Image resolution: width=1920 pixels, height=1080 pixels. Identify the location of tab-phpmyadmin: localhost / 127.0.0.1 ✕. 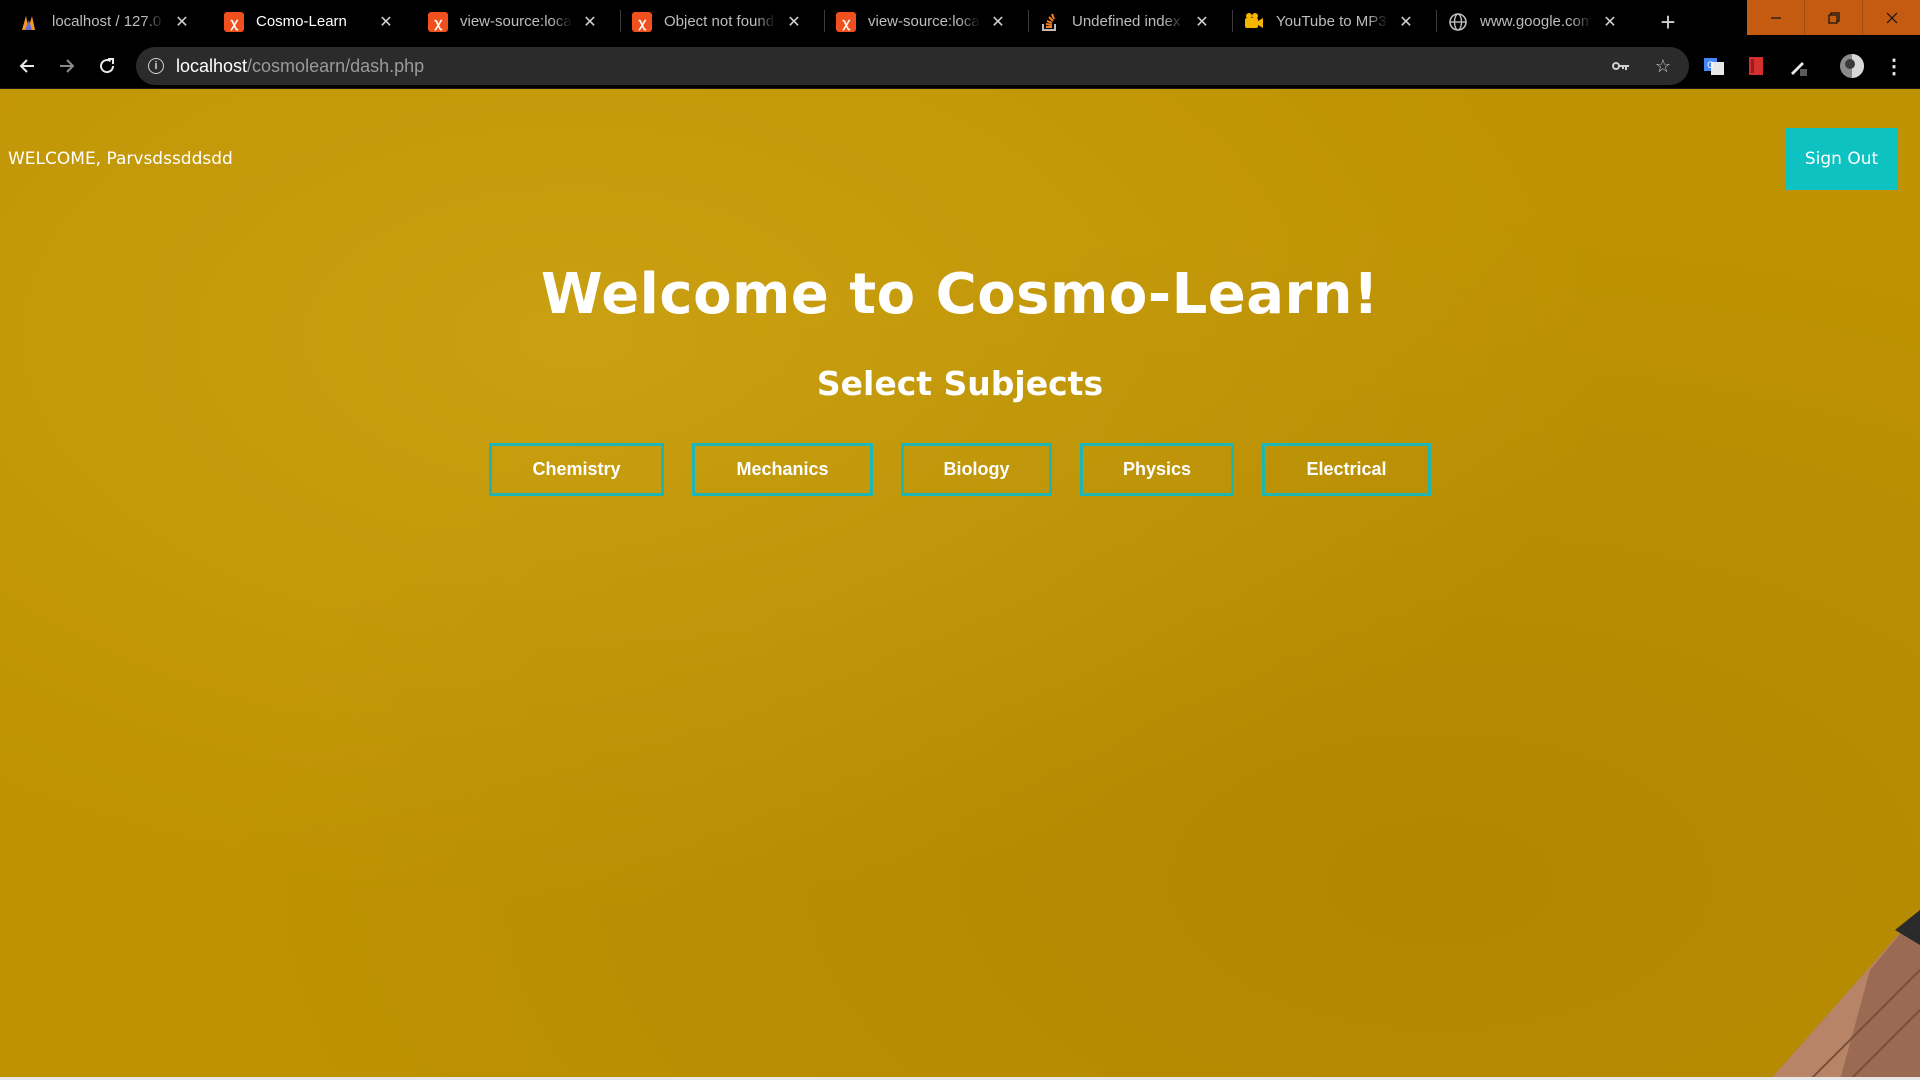
(102, 21).